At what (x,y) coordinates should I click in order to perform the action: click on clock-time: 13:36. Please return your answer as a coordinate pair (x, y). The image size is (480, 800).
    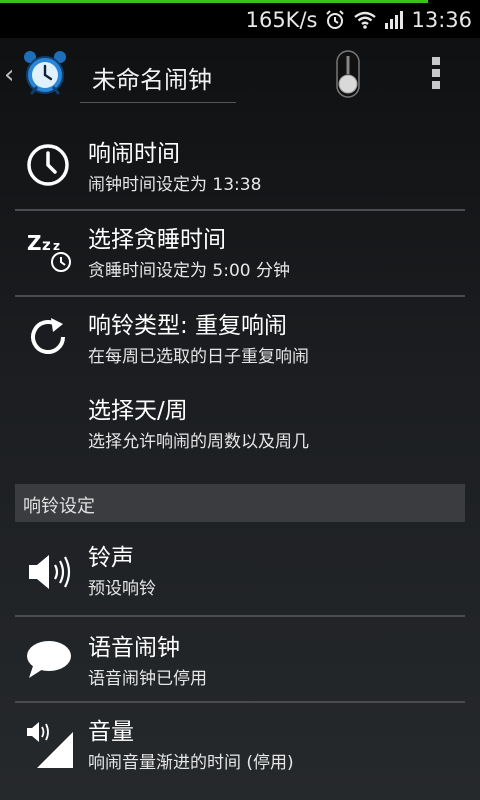
    Looking at the image, I should click on (441, 20).